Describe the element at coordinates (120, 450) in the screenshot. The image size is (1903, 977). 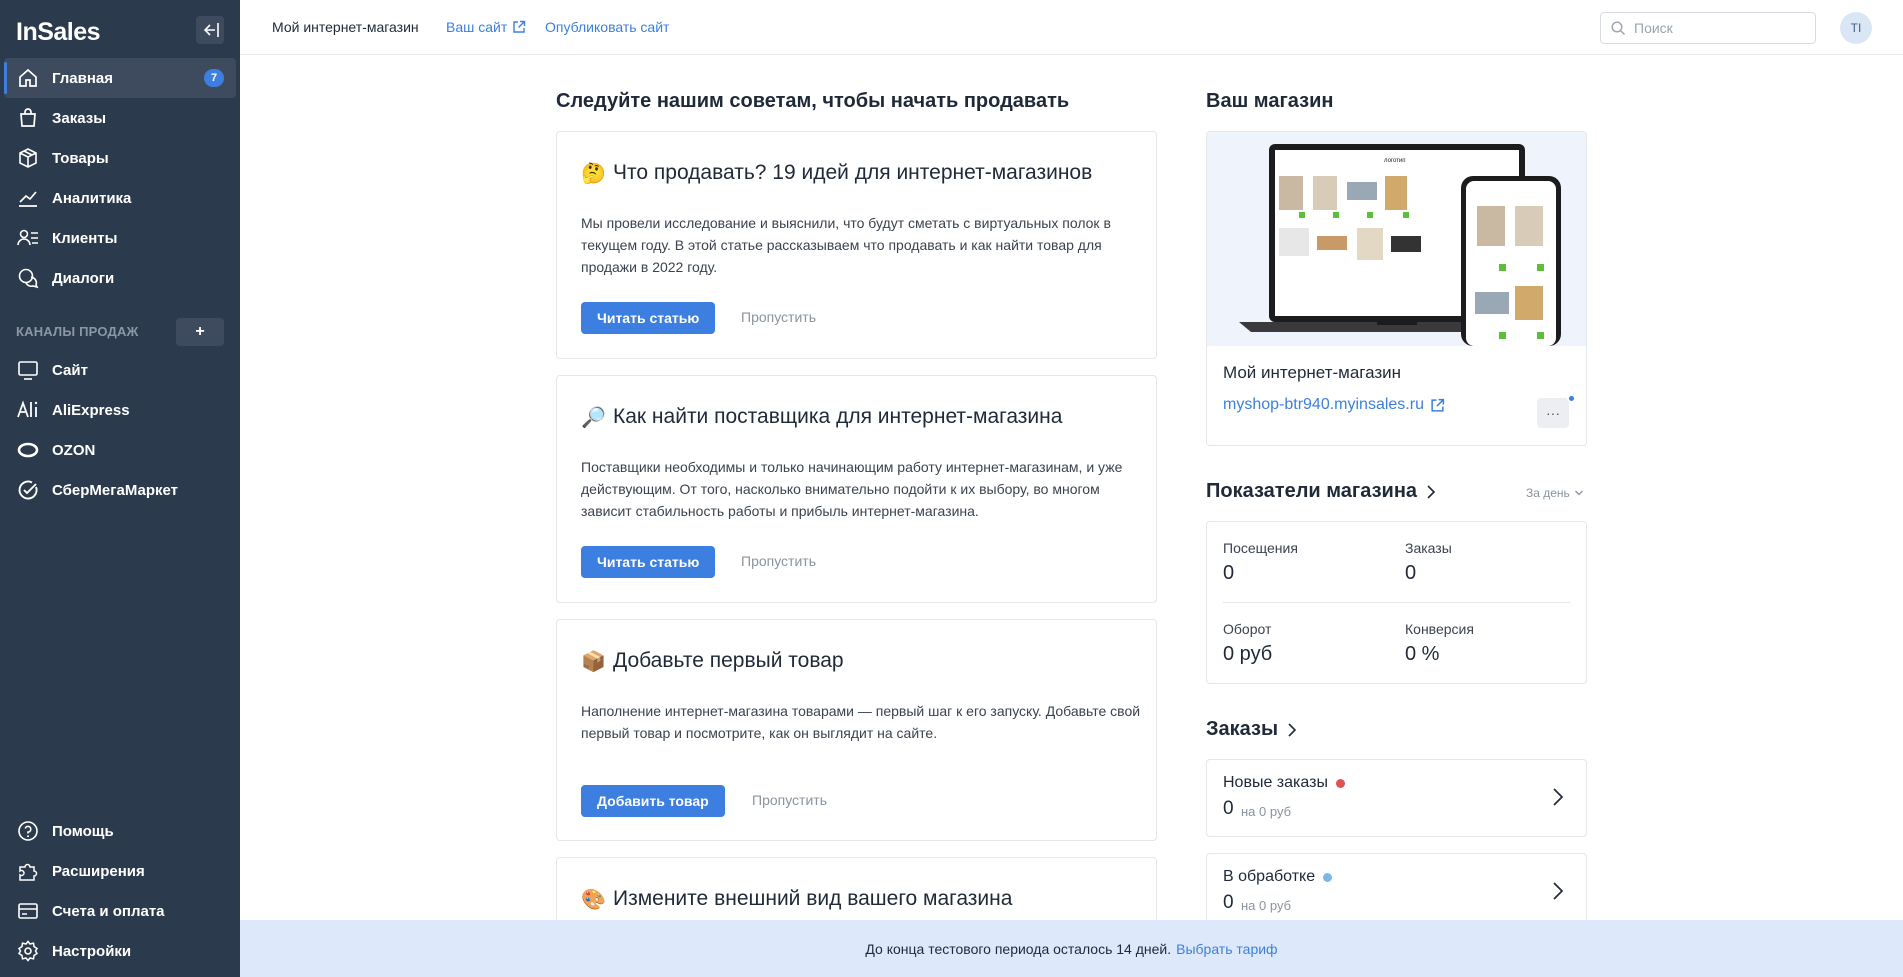
I see `sidebar-item-ozon: OZON` at that location.